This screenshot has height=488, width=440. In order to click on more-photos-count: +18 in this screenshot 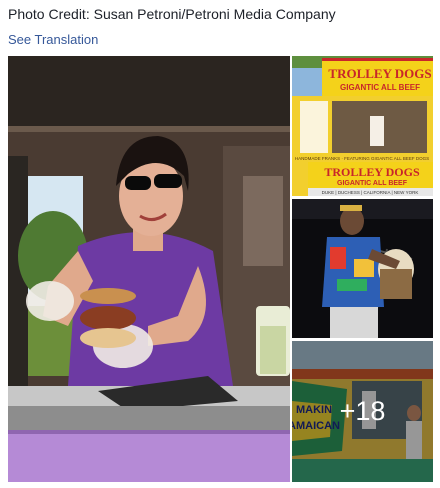, I will do `click(362, 411)`.